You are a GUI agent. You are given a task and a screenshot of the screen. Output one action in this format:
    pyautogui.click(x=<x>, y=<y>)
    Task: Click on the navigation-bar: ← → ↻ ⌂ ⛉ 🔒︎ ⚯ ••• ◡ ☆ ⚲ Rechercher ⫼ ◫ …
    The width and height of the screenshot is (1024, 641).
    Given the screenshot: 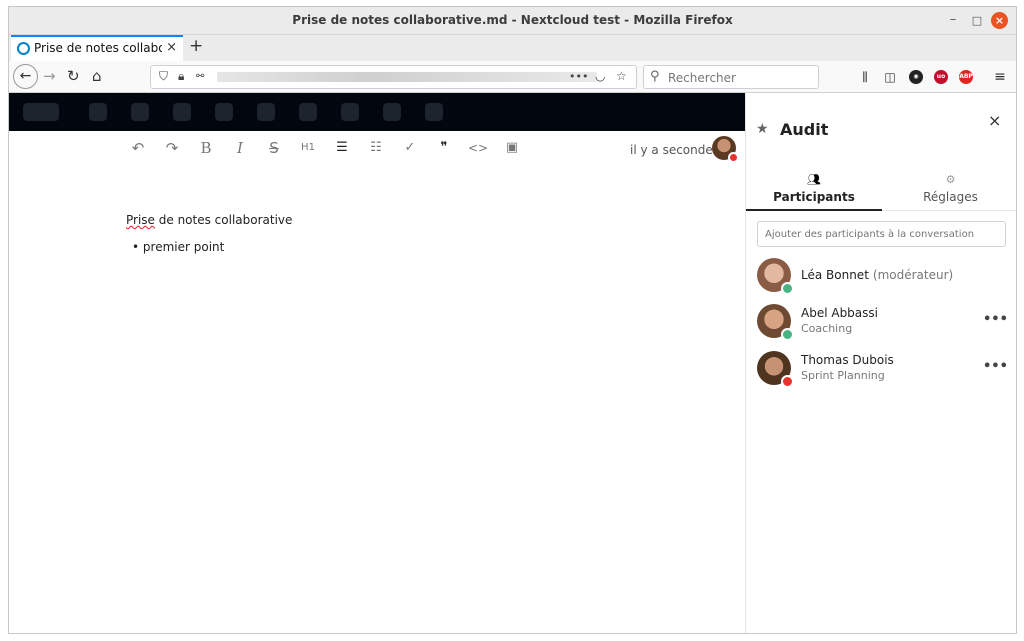 What is the action you would take?
    pyautogui.click(x=512, y=77)
    